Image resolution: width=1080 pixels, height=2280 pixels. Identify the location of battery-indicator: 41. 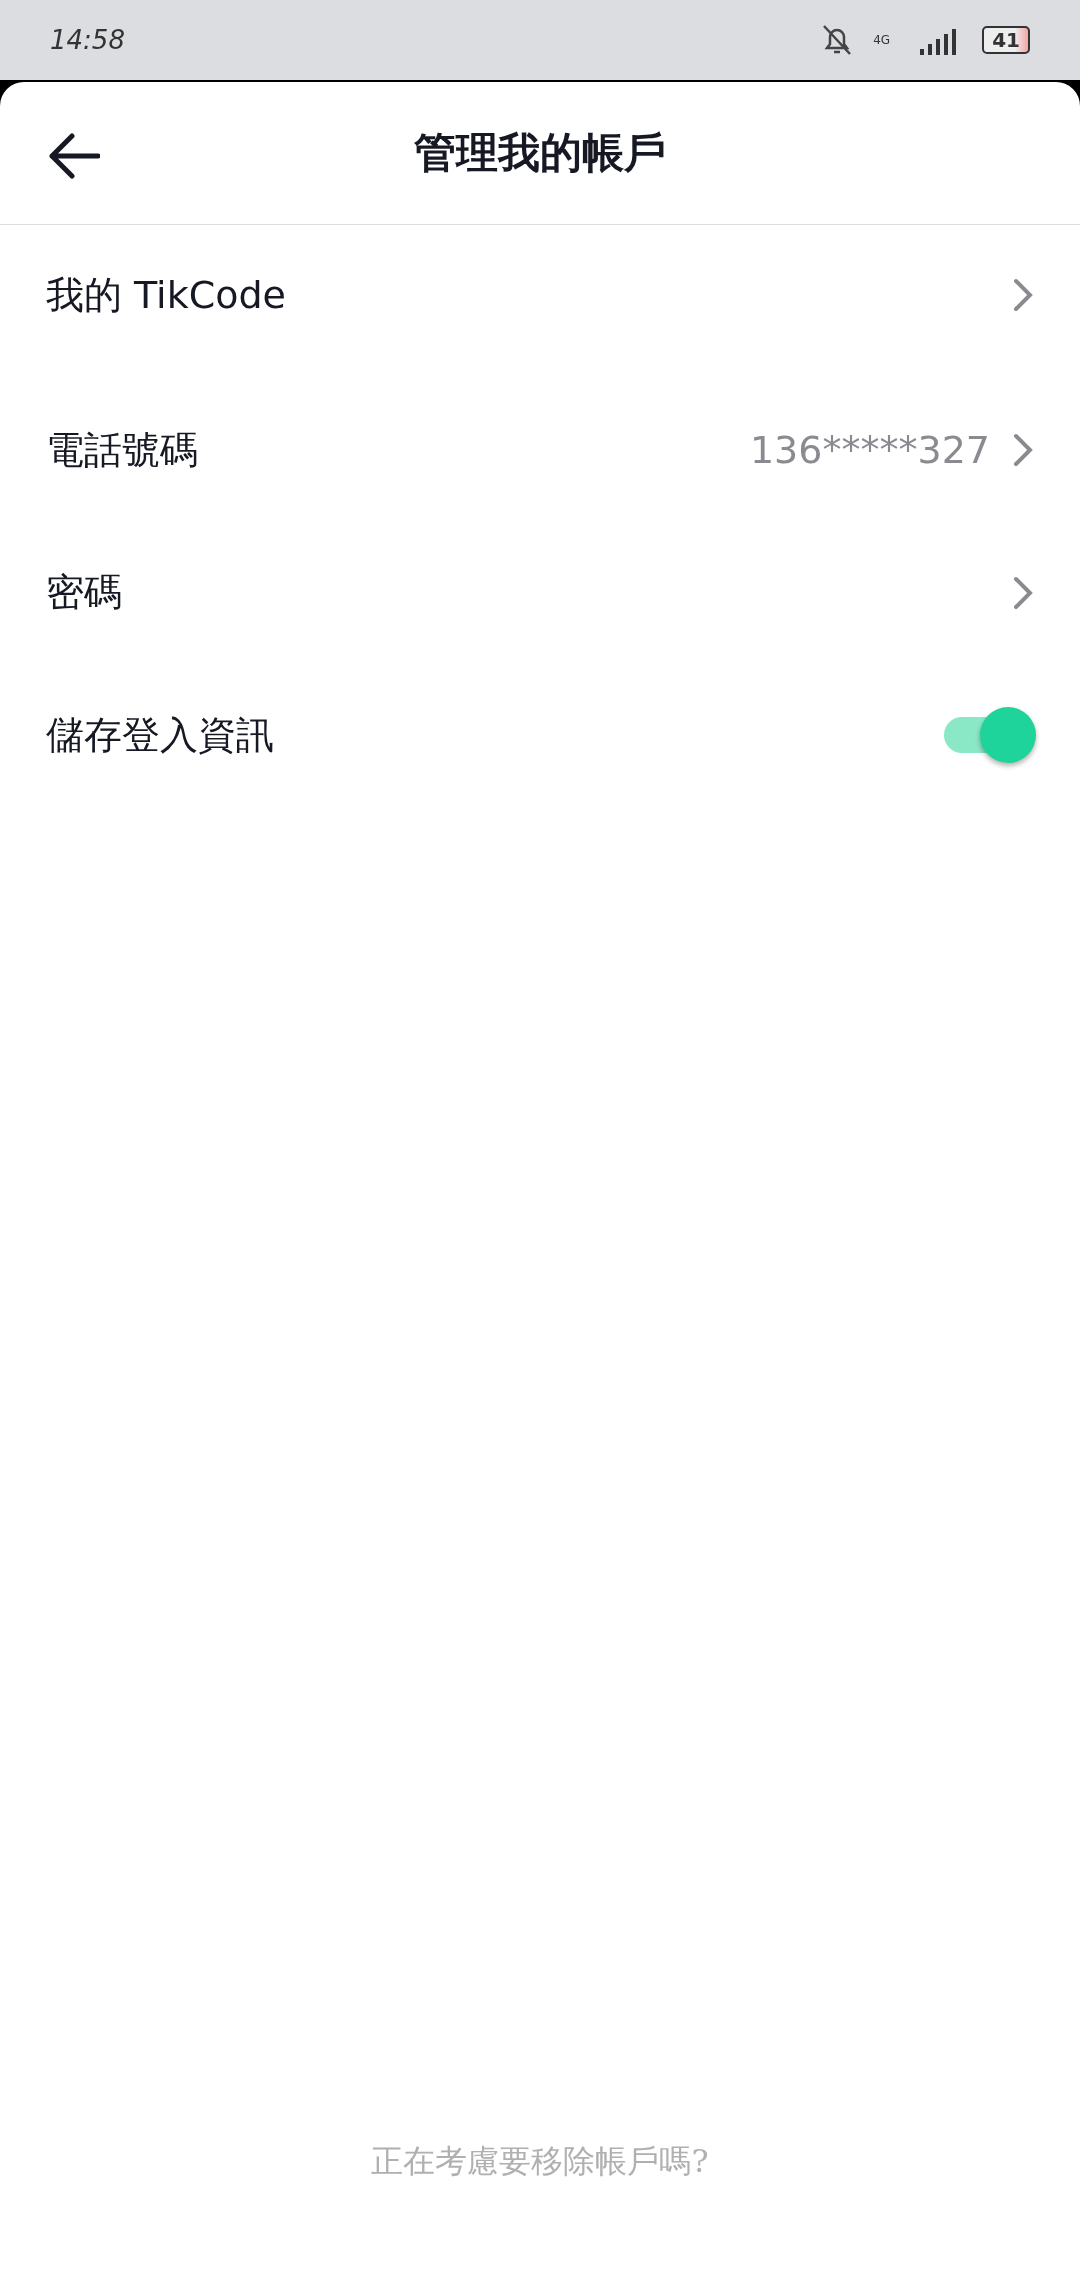
(1006, 40).